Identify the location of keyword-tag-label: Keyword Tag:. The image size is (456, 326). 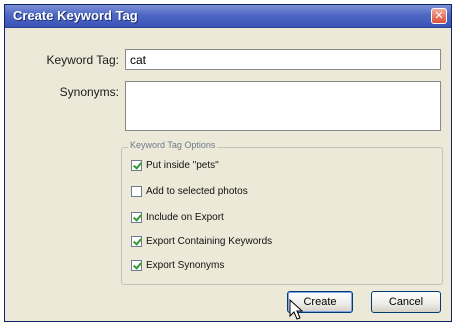
(83, 60).